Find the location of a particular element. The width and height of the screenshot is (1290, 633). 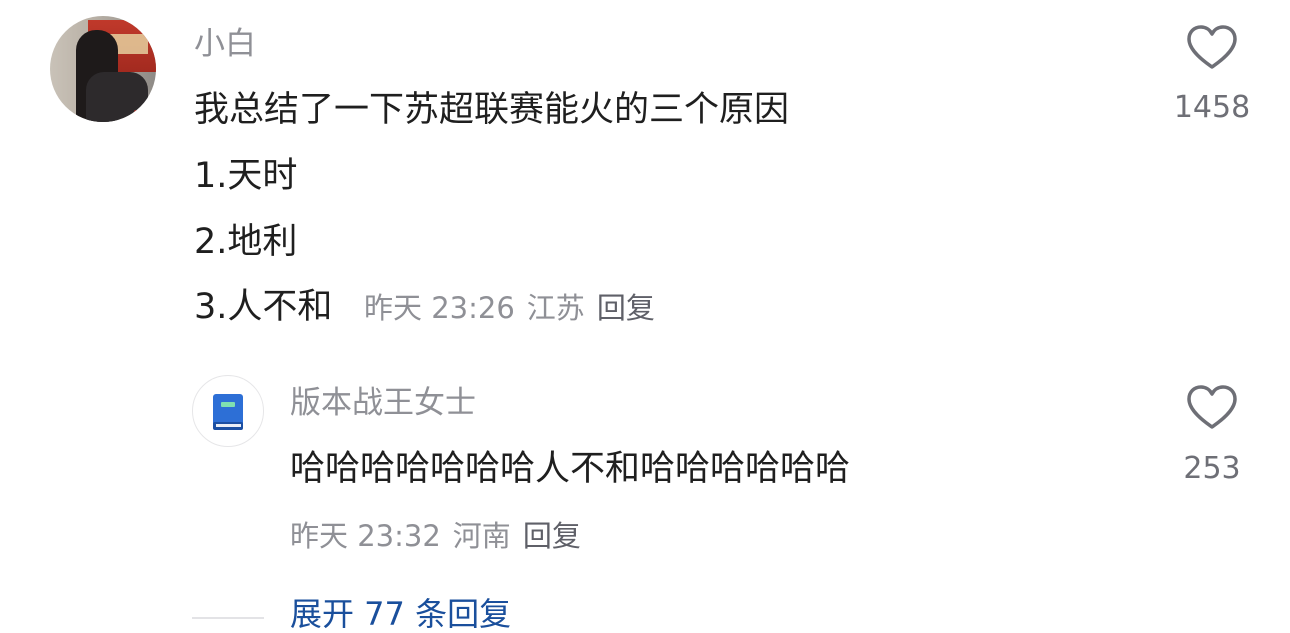

comment-reply-button: 回复 is located at coordinates (626, 308).